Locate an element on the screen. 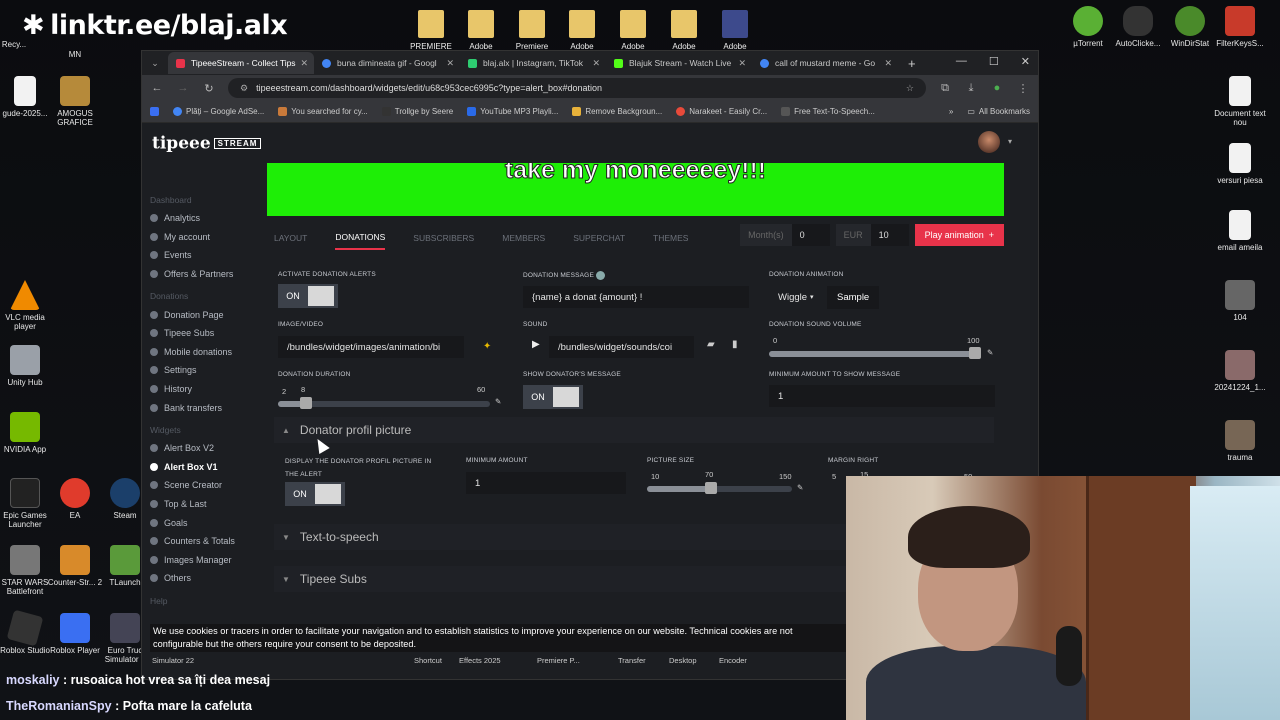 Image resolution: width=1280 pixels, height=720 pixels. sidebar-item-bank-transfers: Bank transfers is located at coordinates (206, 407).